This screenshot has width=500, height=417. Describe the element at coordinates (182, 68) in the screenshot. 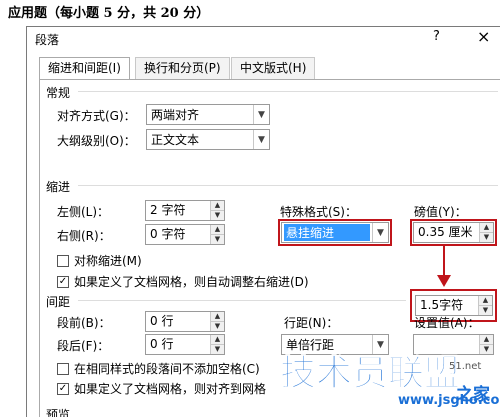

I see `tab-line-page-breaks: 换行和分页(P)` at that location.